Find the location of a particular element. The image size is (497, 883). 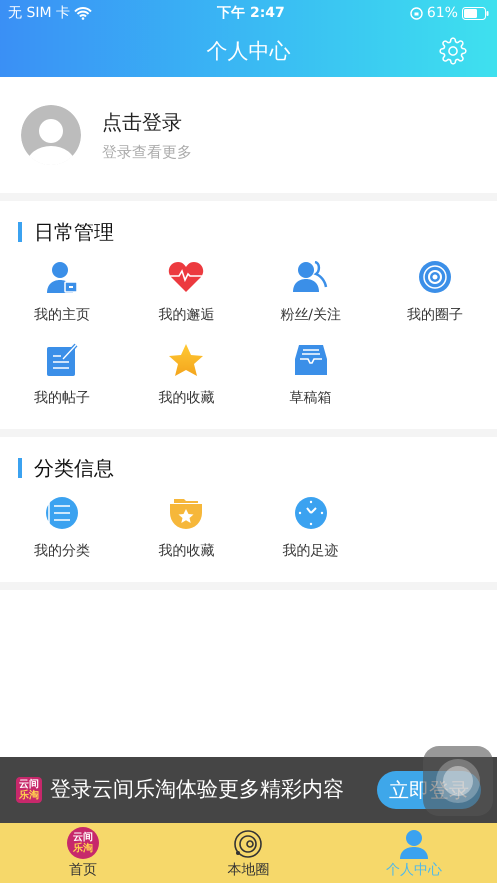

avatar-icon is located at coordinates (51, 135).